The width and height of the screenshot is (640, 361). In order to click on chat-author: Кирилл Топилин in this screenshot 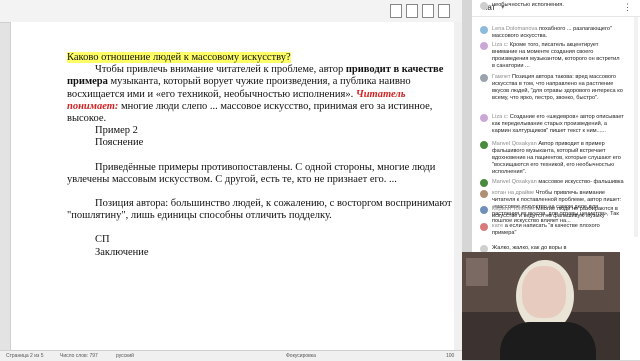, I will do `click(513, 209)`.